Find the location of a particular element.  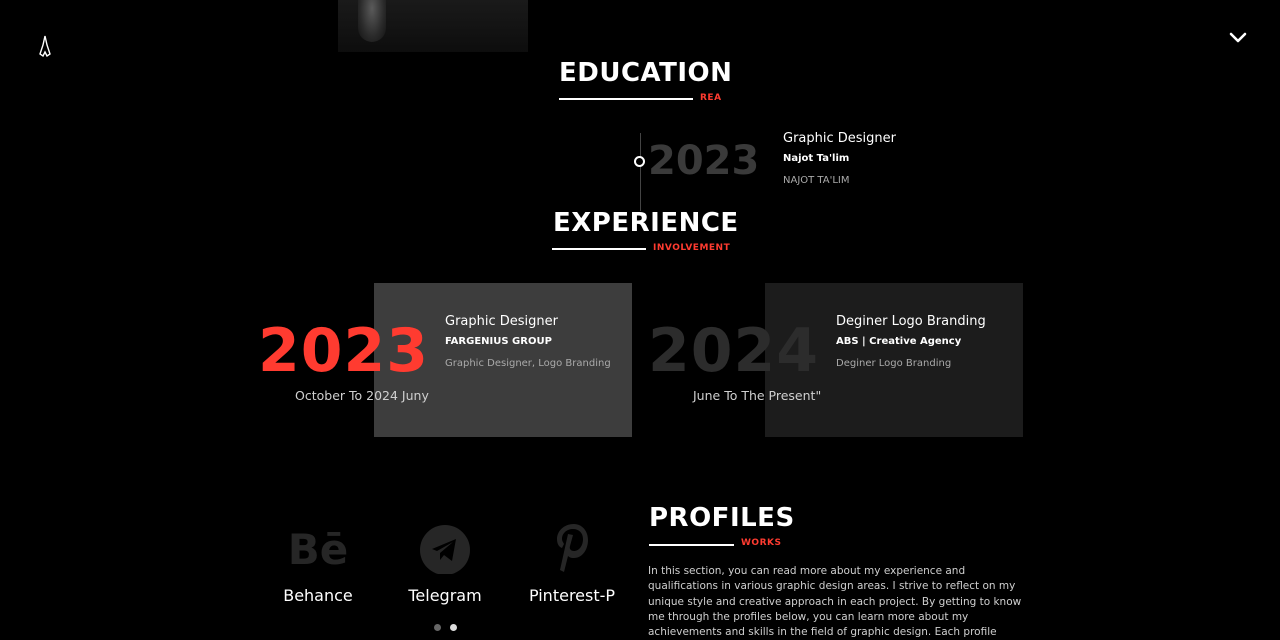

profile-label: Behance is located at coordinates (318, 595).